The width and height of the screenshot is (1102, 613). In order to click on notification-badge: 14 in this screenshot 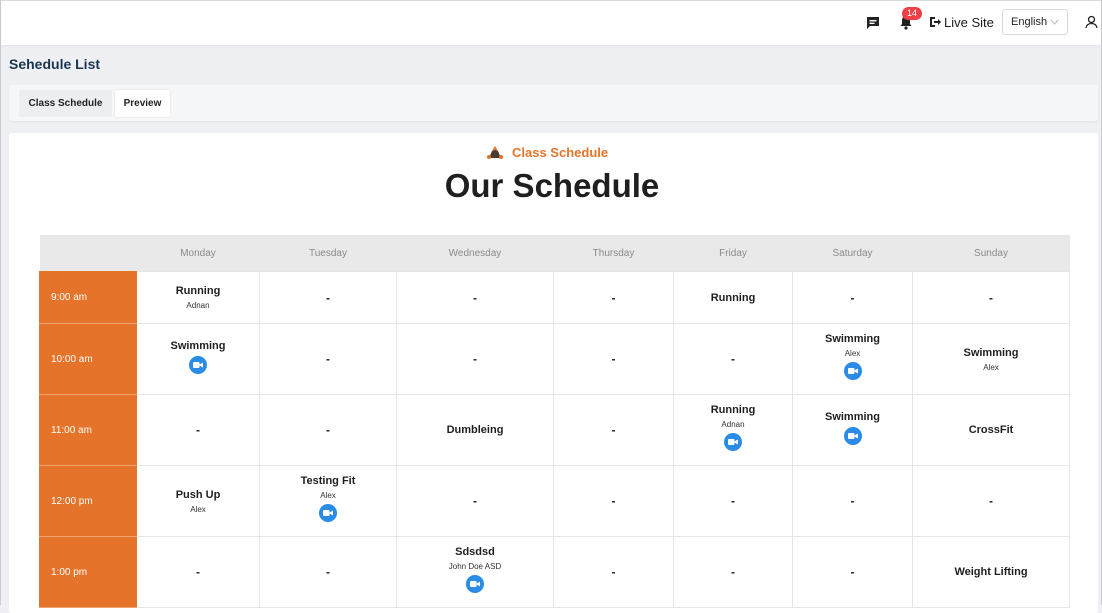, I will do `click(912, 13)`.